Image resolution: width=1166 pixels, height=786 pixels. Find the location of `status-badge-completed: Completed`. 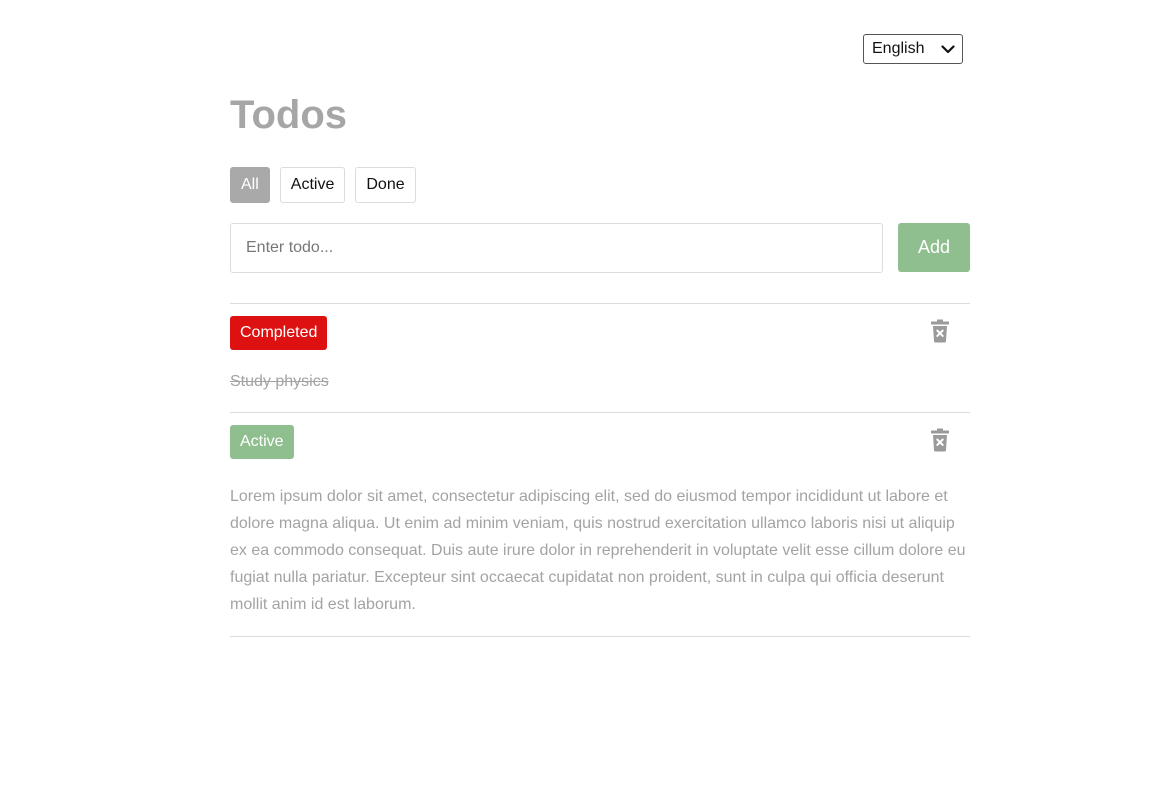

status-badge-completed: Completed is located at coordinates (279, 333).